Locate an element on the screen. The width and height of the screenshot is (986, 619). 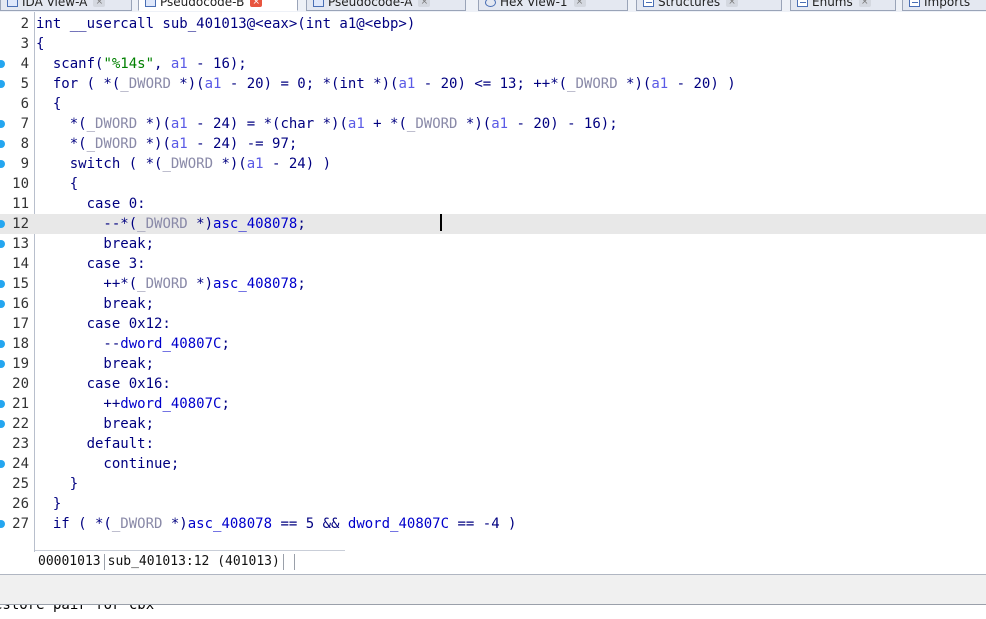
code-line: 20 case 0x16: is located at coordinates (493, 384).